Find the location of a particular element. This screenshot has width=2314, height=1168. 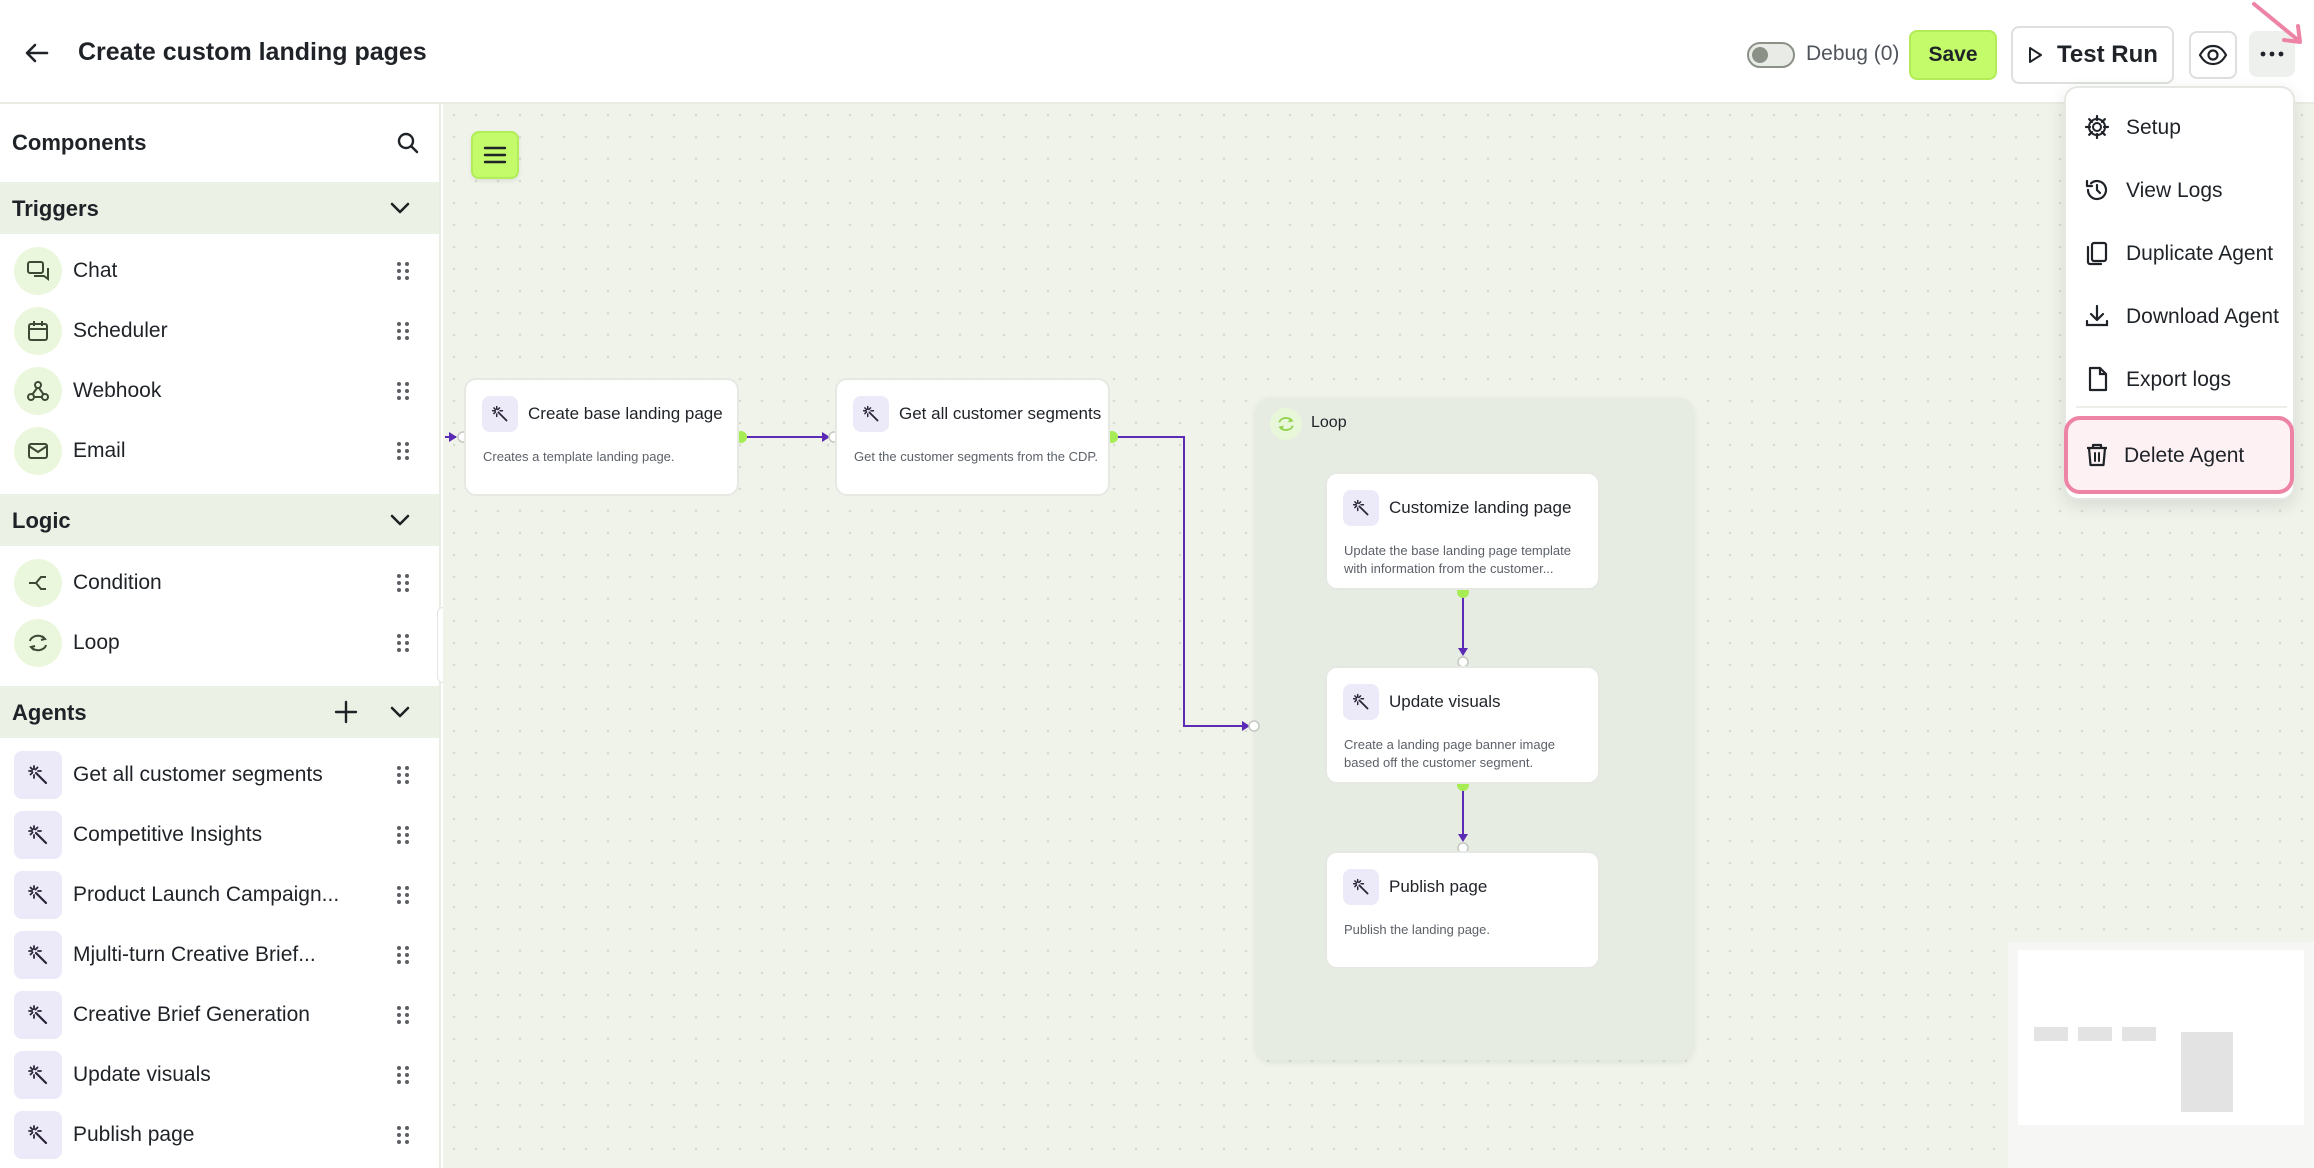

menu-item-duplicate: Duplicate Agent is located at coordinates (2181, 253).